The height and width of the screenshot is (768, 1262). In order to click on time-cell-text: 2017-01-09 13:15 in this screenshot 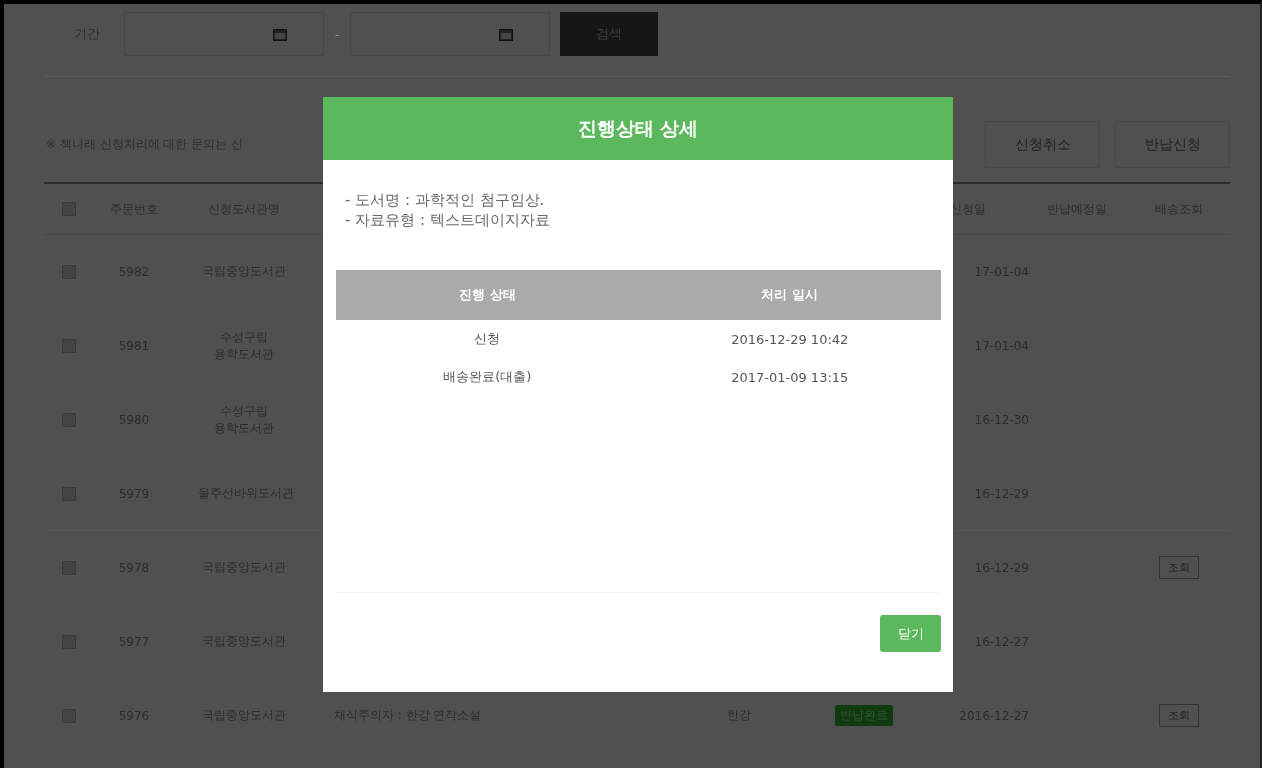, I will do `click(790, 377)`.